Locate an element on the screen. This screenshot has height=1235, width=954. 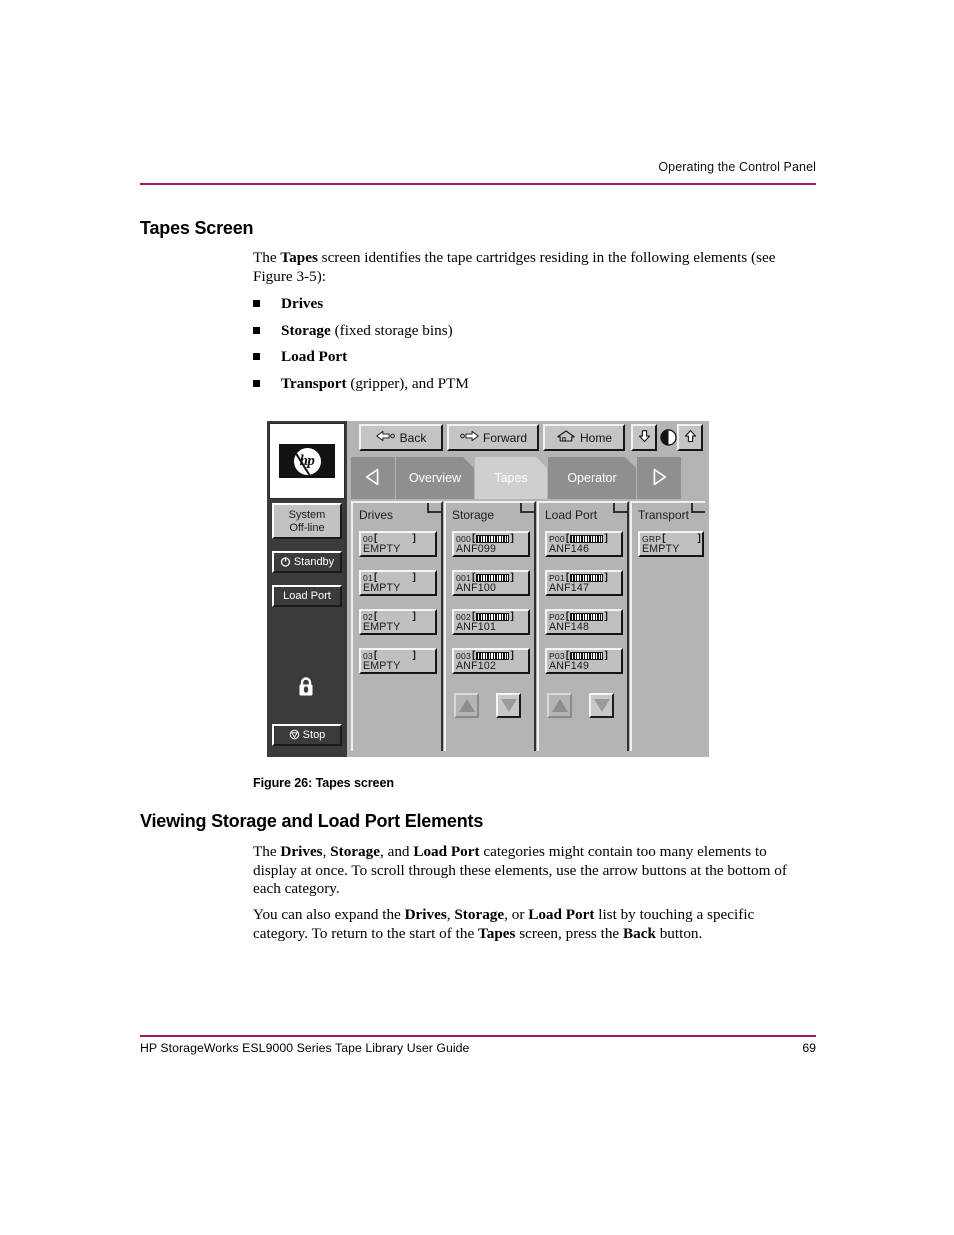
control-panel-toolbar: Back Forward Home is located at coordinates (528, 440).